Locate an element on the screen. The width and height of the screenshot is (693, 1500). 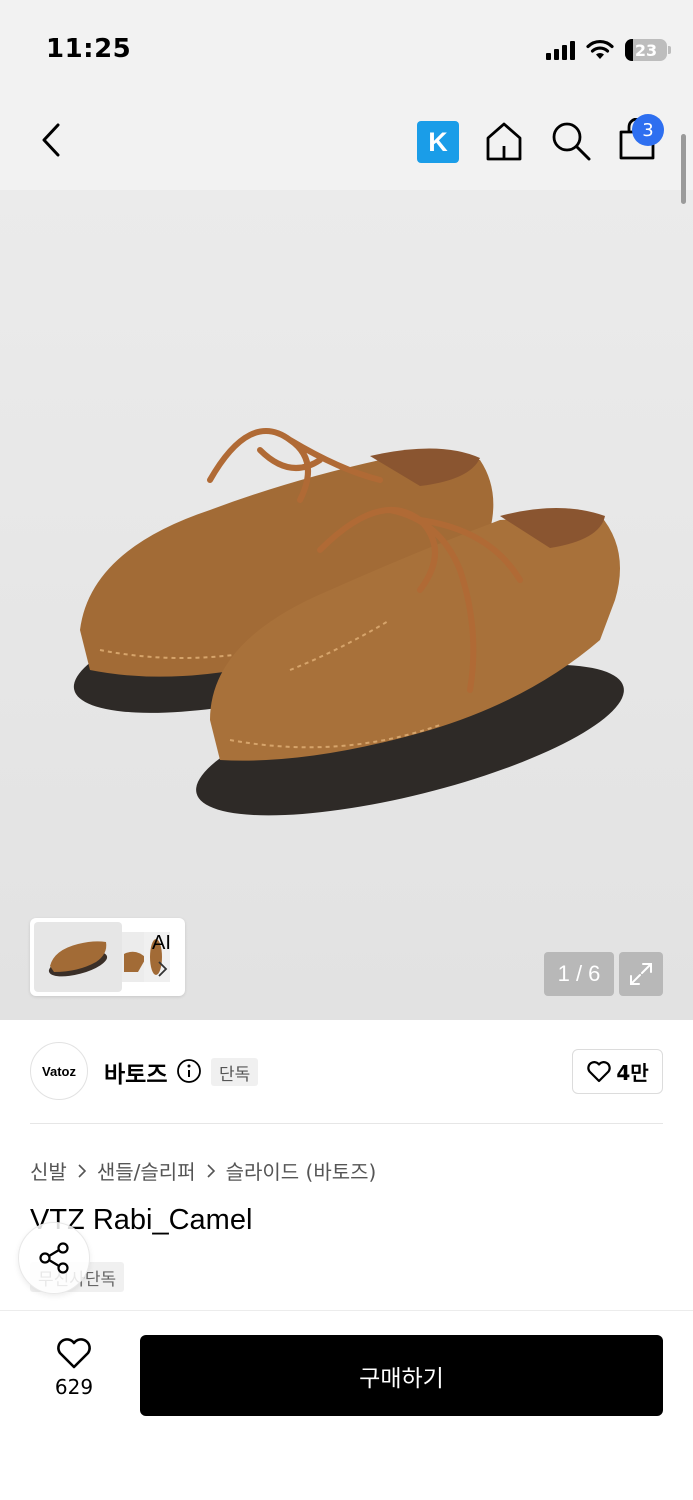
divider is located at coordinates (346, 1123).